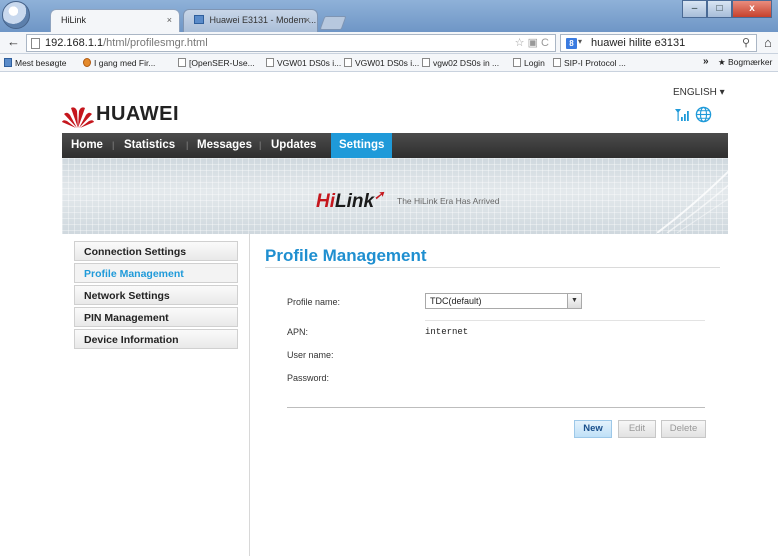 The height and width of the screenshot is (556, 778). Describe the element at coordinates (115, 20) in the screenshot. I see `tab-hilink: HiLink ×` at that location.